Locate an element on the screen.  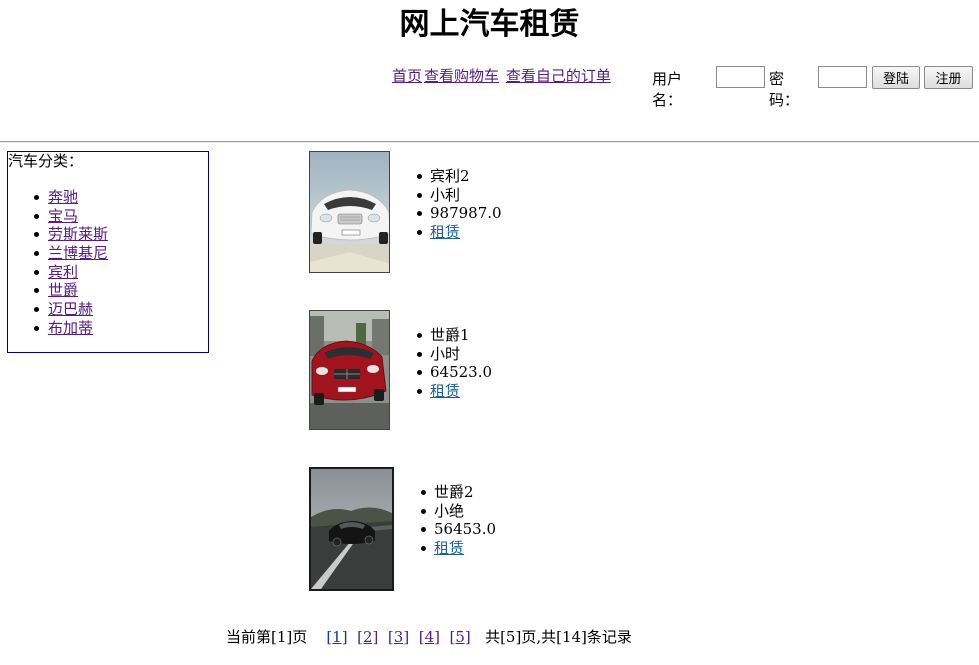
car-desc: 小时 is located at coordinates (454, 354).